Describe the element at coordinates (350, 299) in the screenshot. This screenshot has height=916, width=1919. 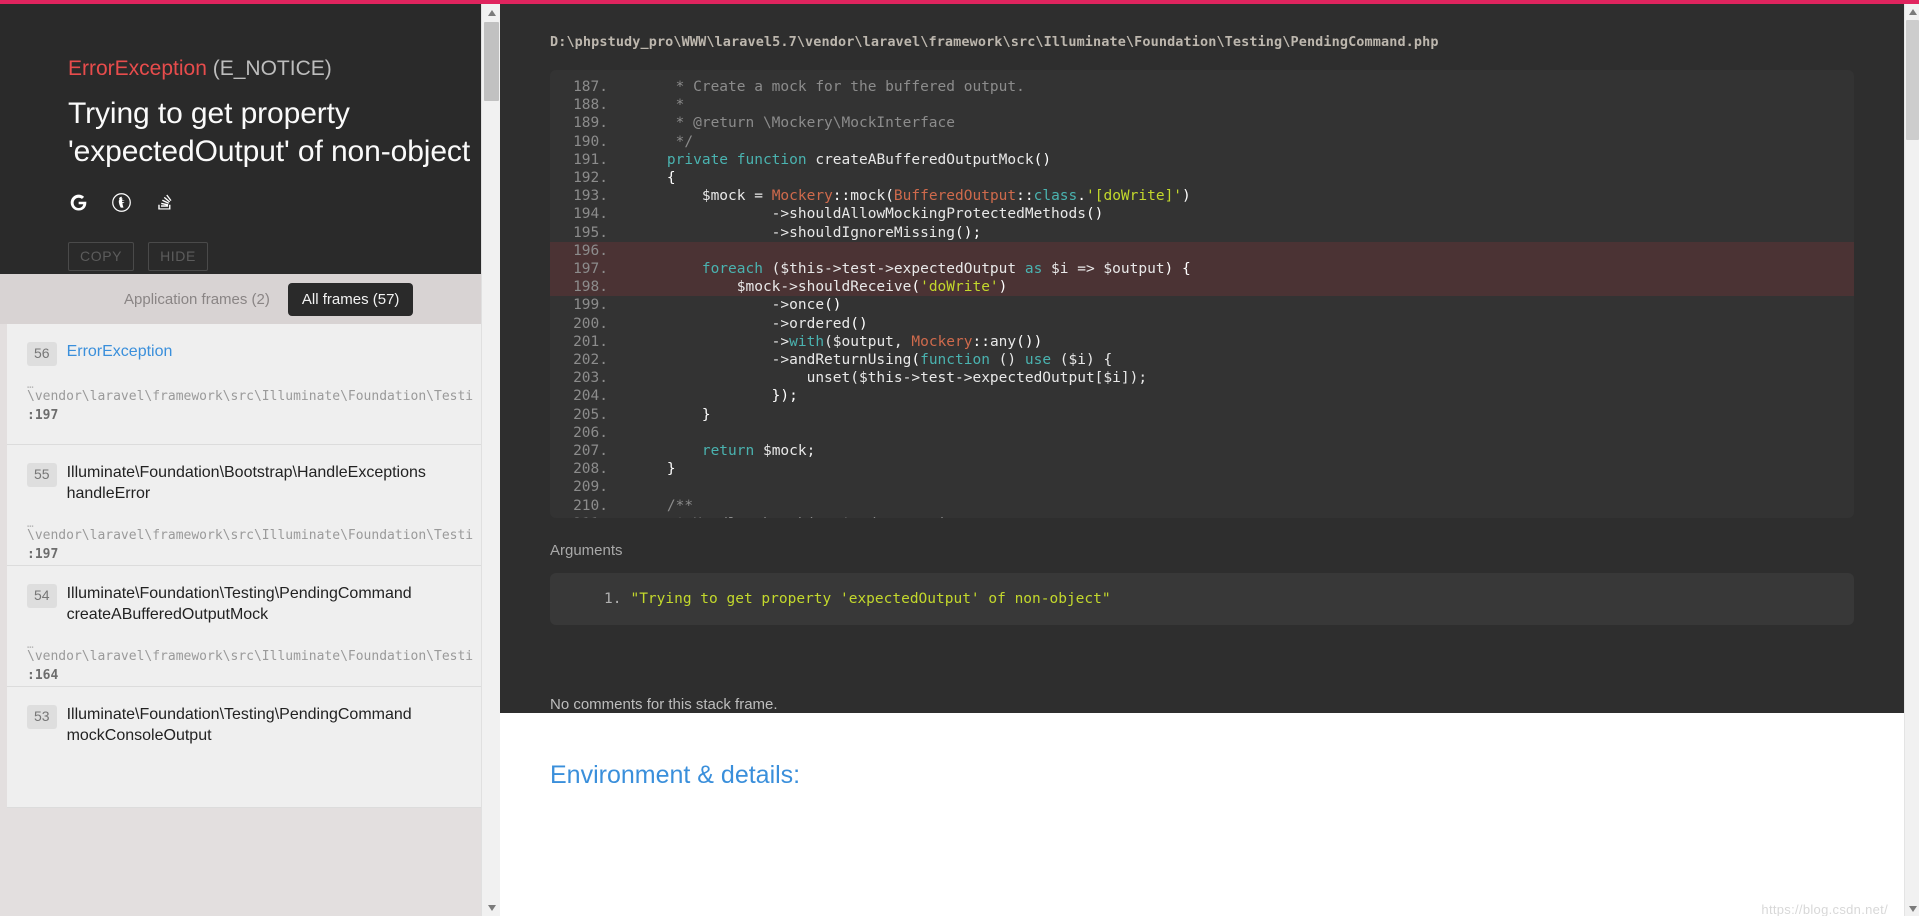
I see `tab-all-frames: All frames (57)` at that location.